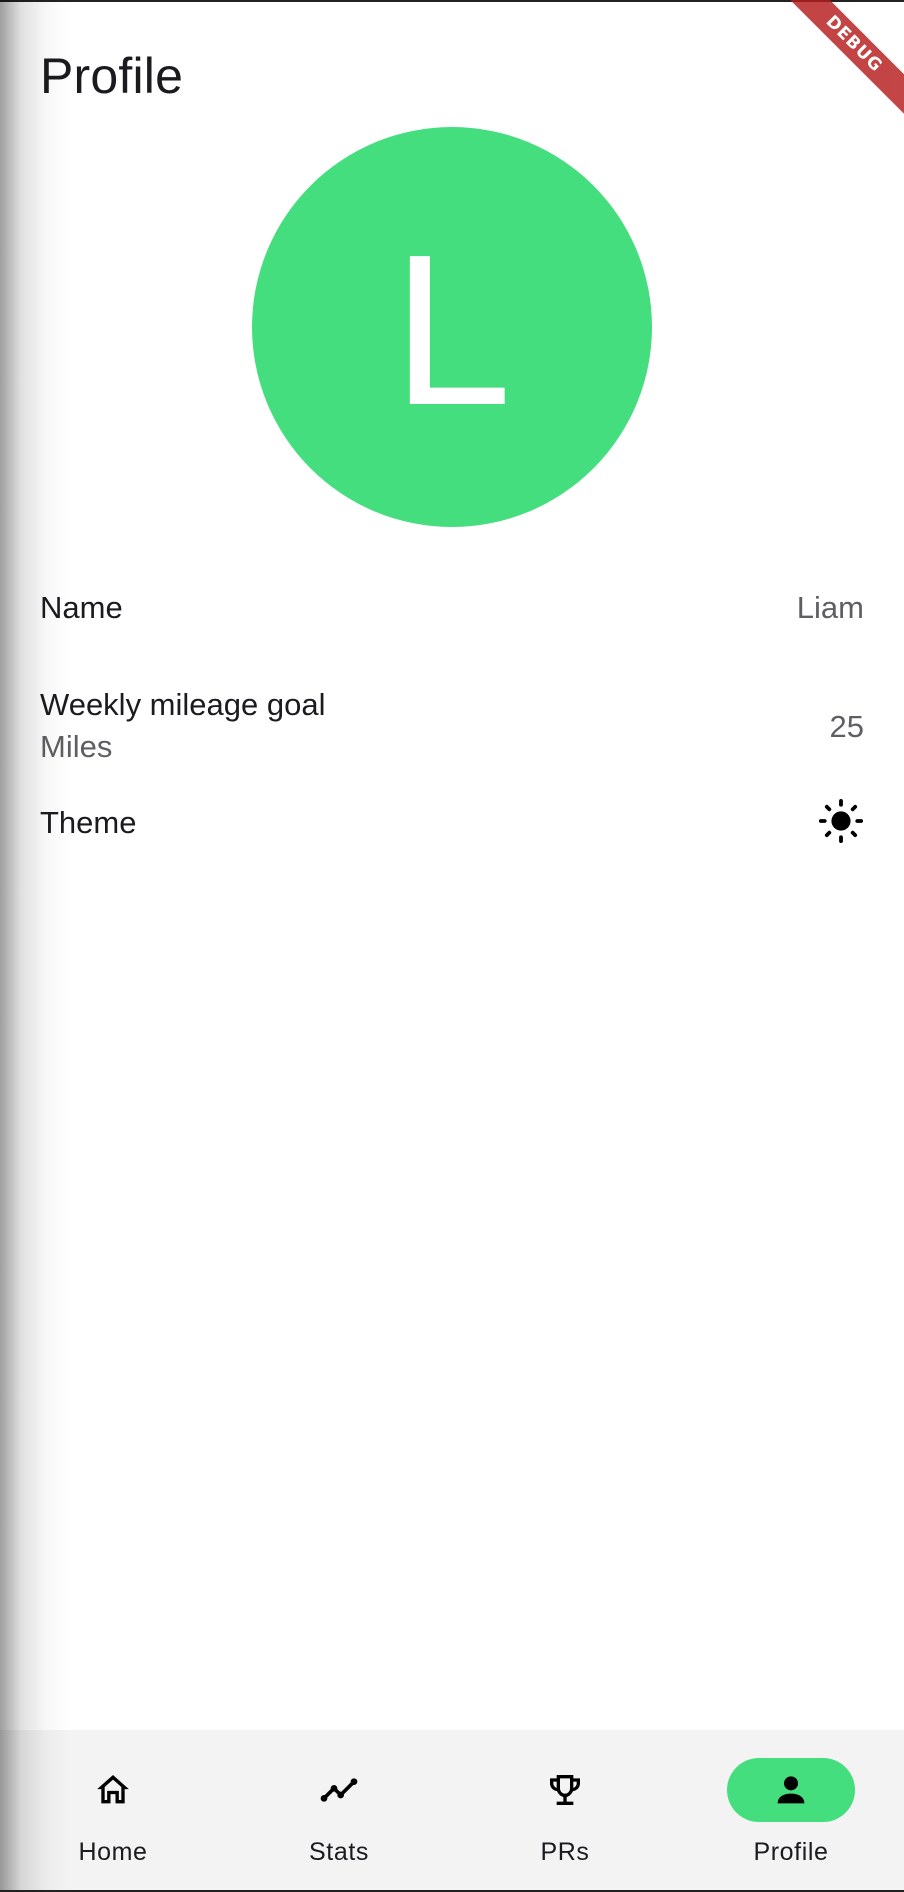 The image size is (904, 1892). Describe the element at coordinates (339, 1852) in the screenshot. I see `nav-label-stats: Stats` at that location.